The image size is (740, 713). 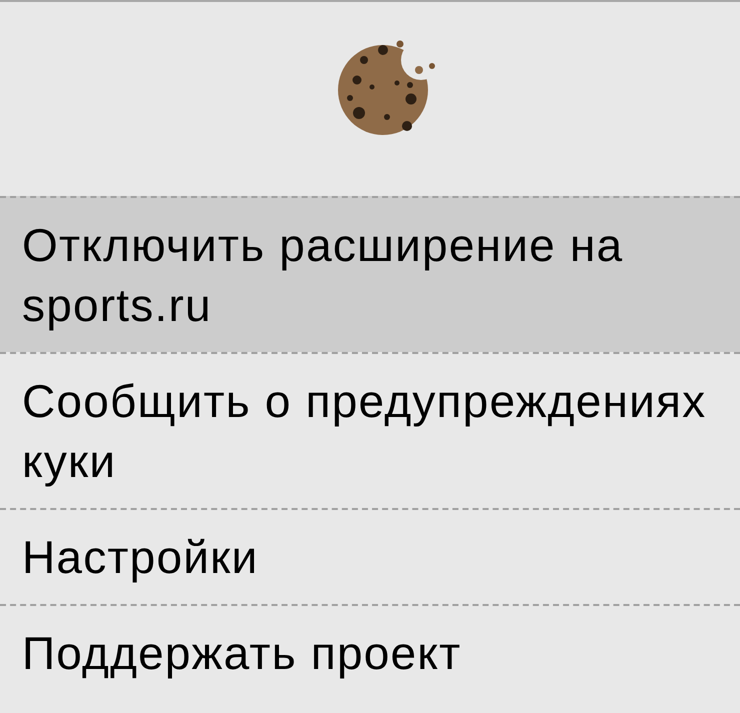 I want to click on menu-item: Настройки, so click(x=370, y=556).